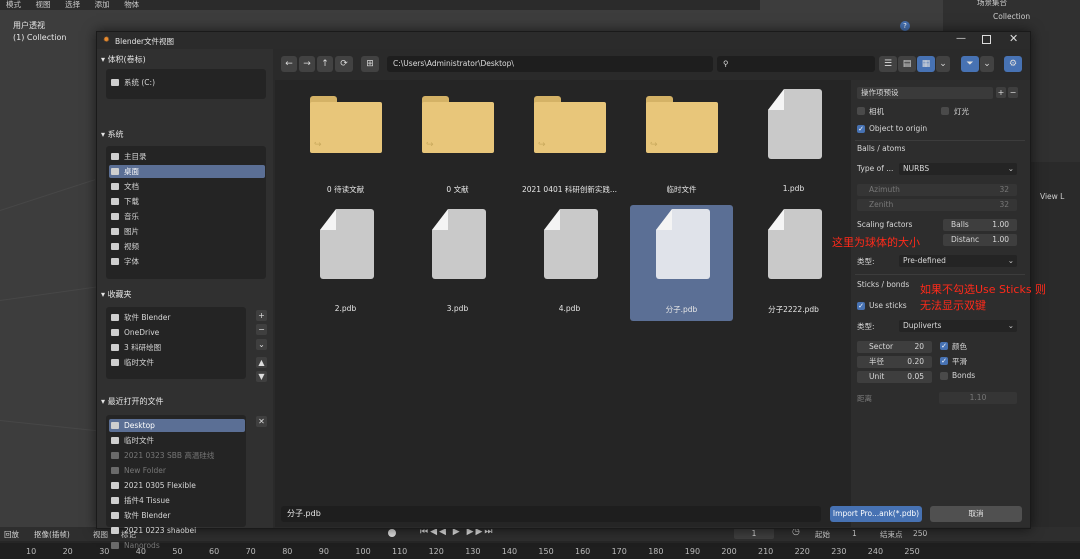 This screenshot has height=559, width=1080. What do you see at coordinates (177, 317) in the screenshot?
I see `bookmark-item: 软件 Blender` at bounding box center [177, 317].